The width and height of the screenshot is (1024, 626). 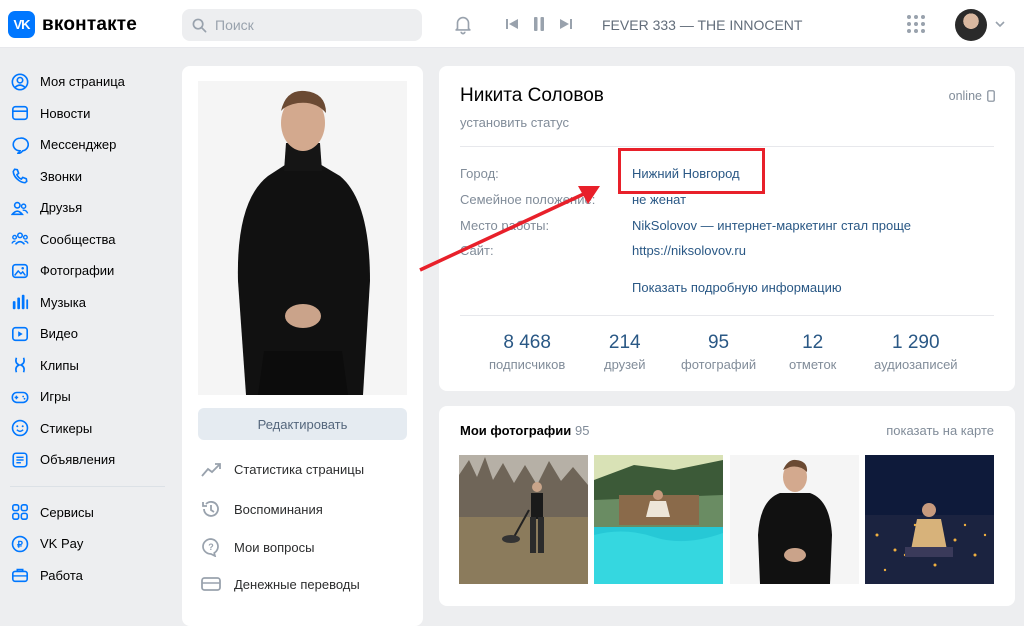 What do you see at coordinates (87, 486) in the screenshot?
I see `sidebar-divider` at bounding box center [87, 486].